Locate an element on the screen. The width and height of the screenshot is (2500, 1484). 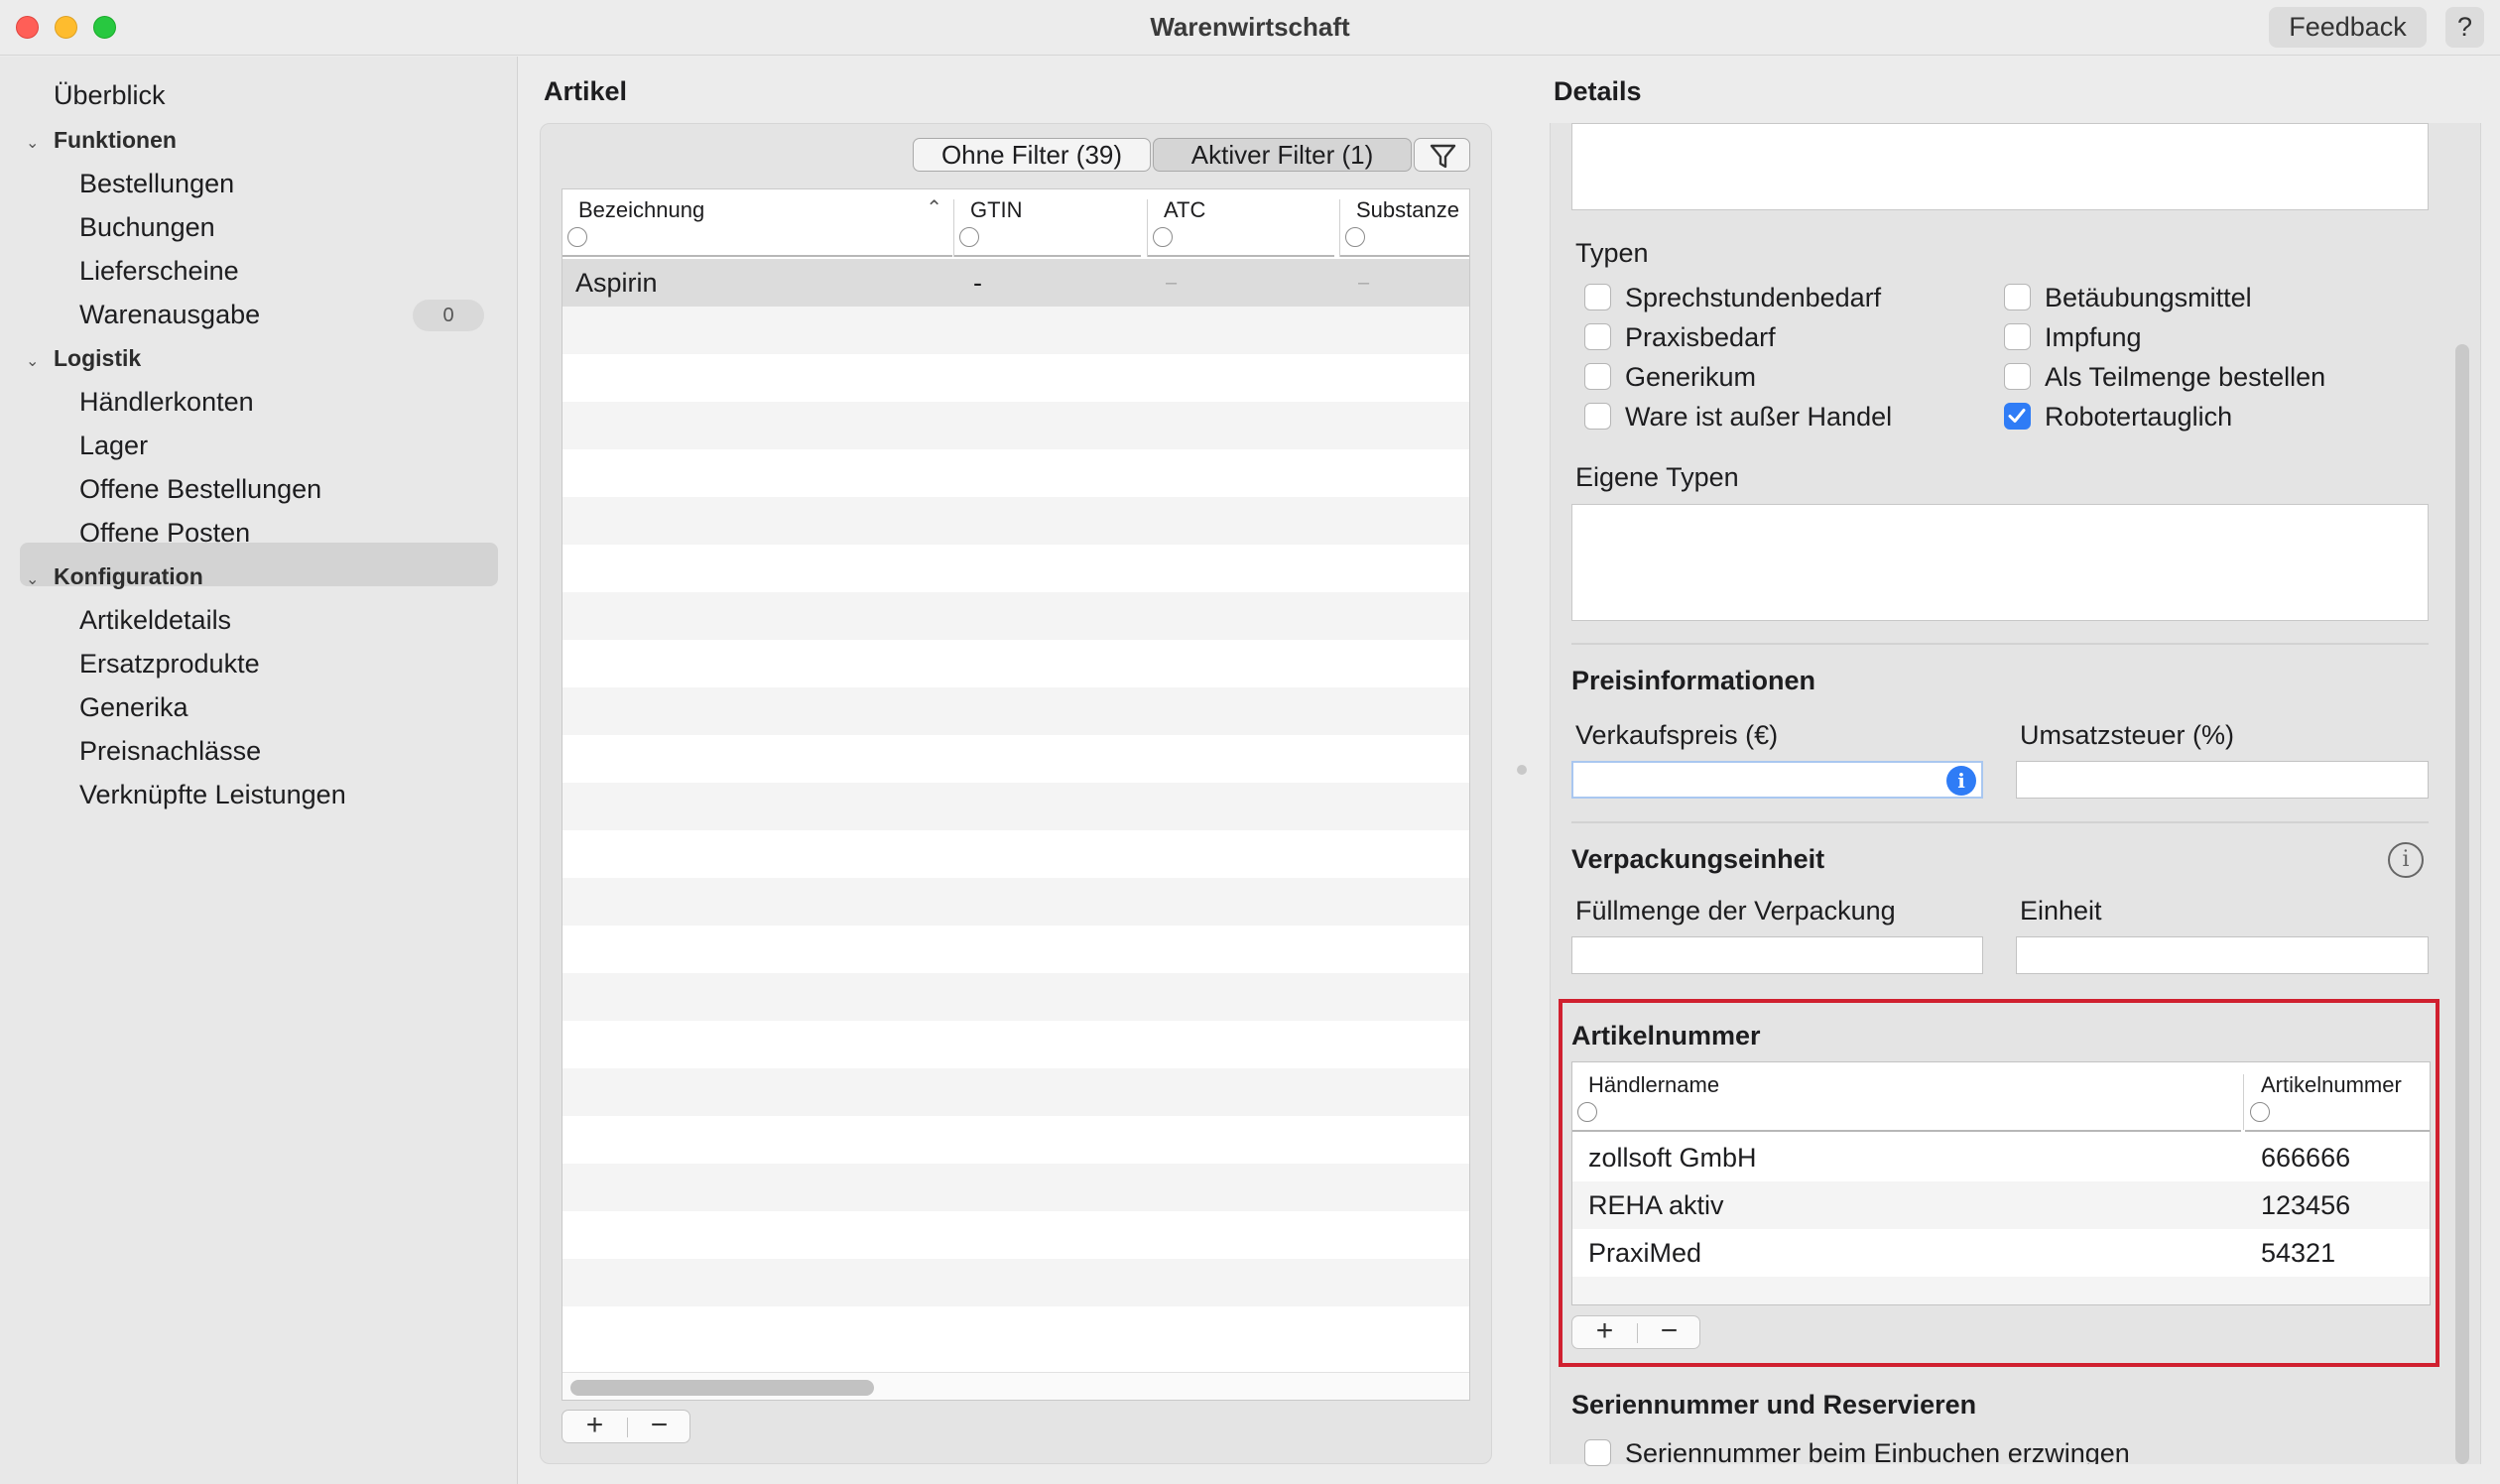
sidebar-item-ueberblick: Überblick is located at coordinates (110, 95).